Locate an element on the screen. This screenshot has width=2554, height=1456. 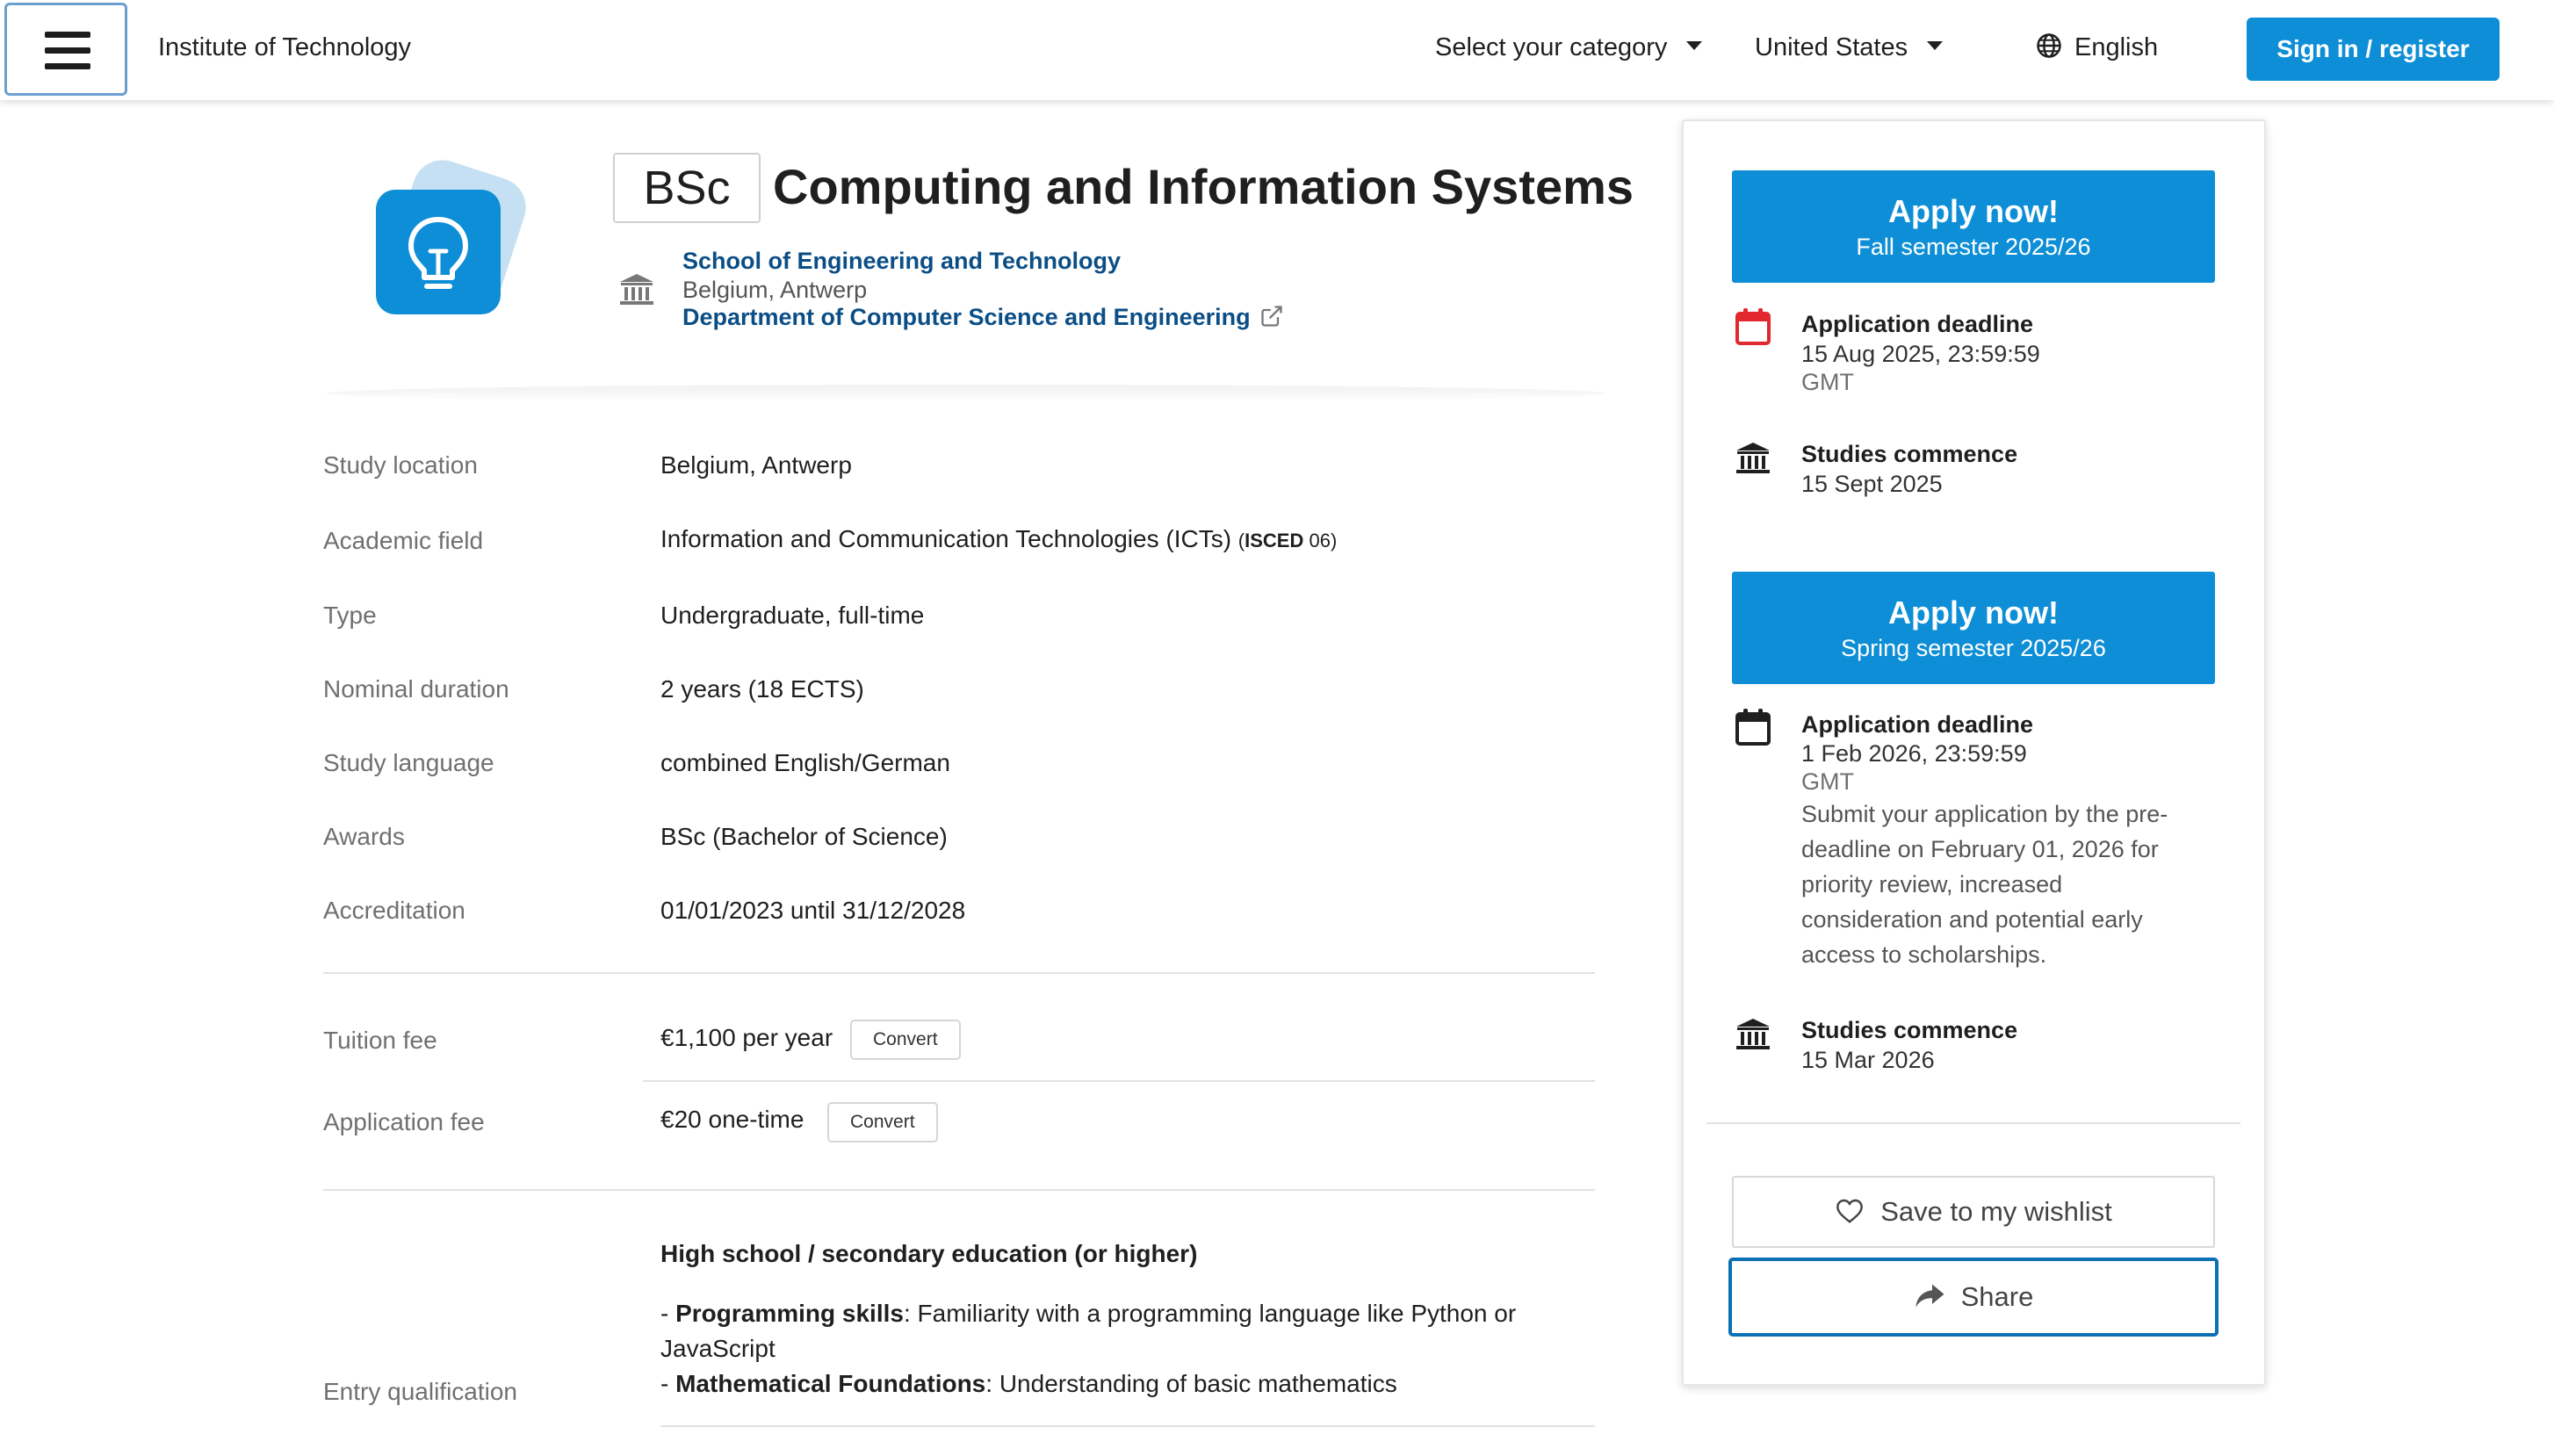
calendar-icon is located at coordinates (1753, 727).